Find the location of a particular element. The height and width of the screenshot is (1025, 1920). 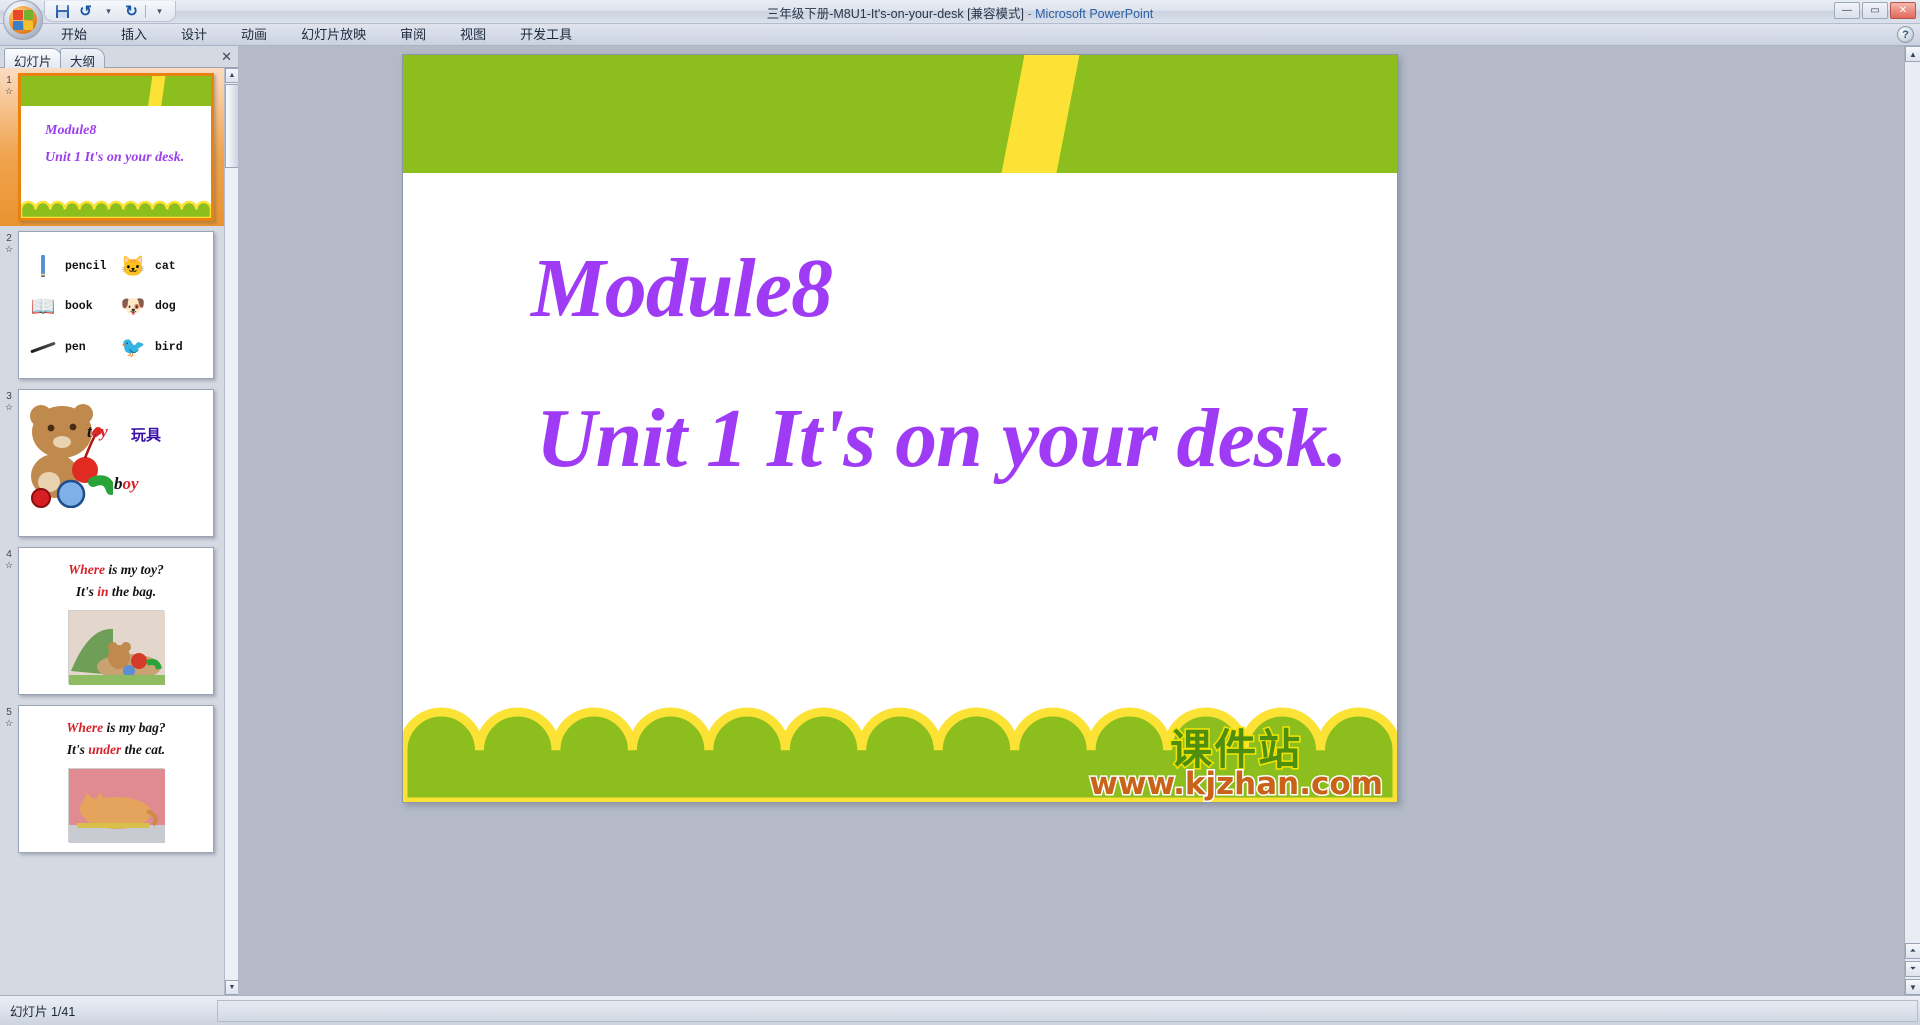

next-slide-icon: ⏷ is located at coordinates (1912, 969).